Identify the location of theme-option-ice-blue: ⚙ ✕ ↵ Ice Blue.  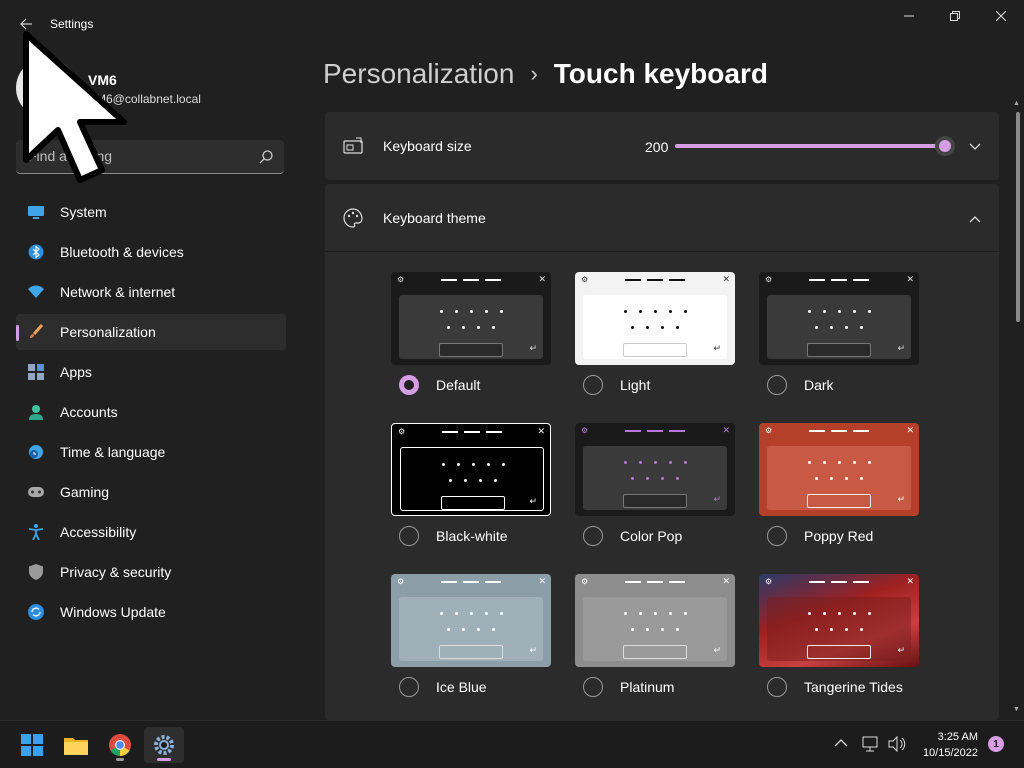
(471, 635).